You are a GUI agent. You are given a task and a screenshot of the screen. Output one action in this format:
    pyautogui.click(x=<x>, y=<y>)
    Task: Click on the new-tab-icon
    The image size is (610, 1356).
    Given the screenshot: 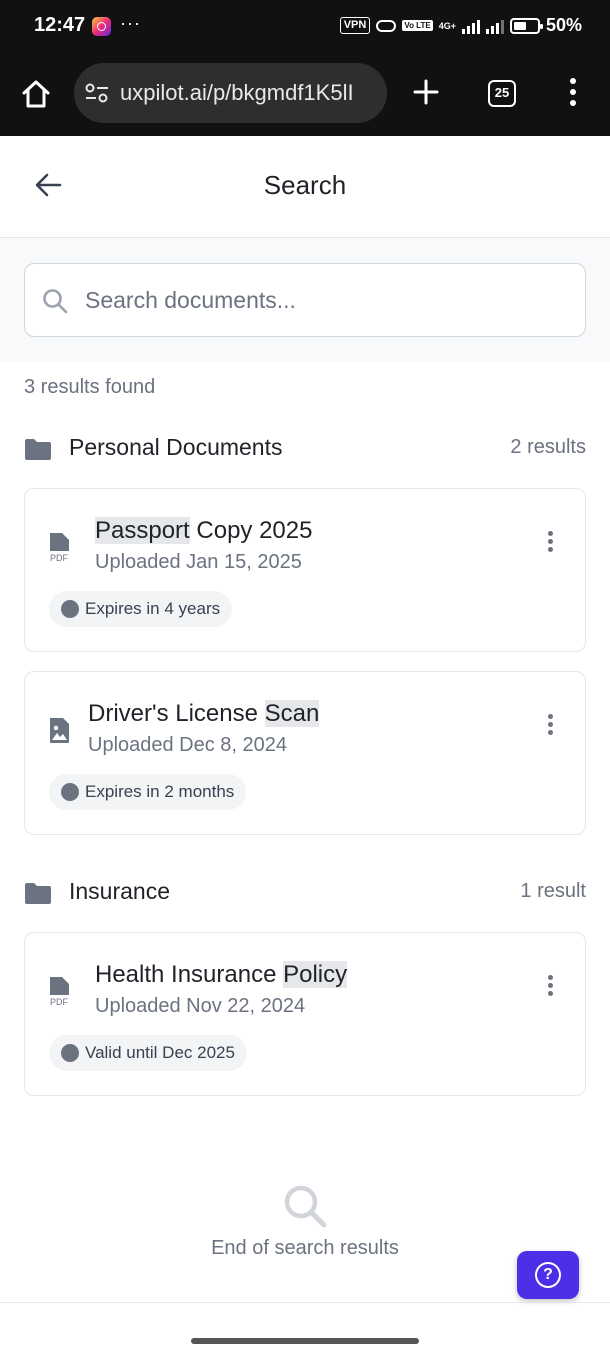 What is the action you would take?
    pyautogui.click(x=426, y=92)
    